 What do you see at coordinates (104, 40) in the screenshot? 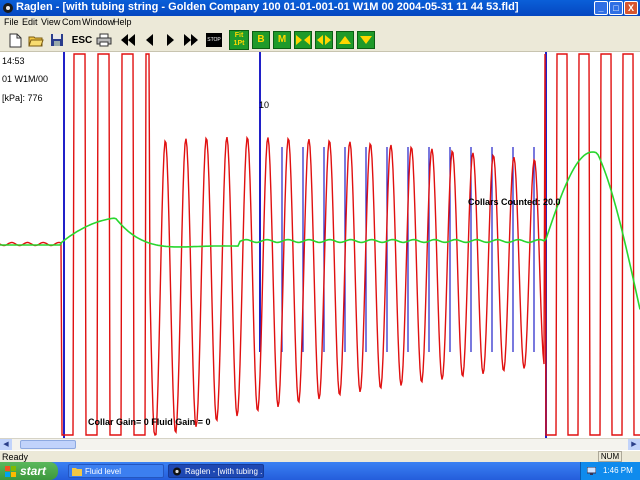
I see `print-icon` at bounding box center [104, 40].